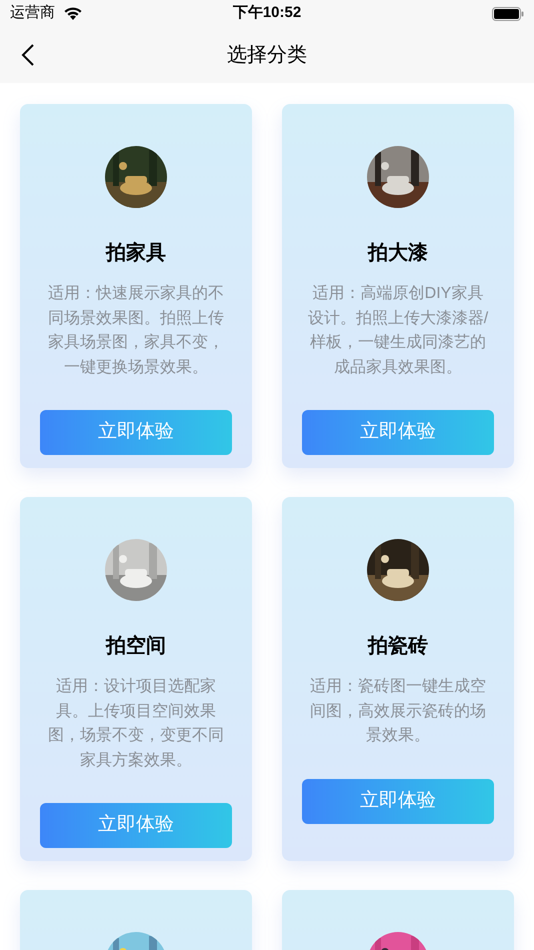 Image resolution: width=534 pixels, height=950 pixels. What do you see at coordinates (136, 253) in the screenshot?
I see `card-title: 拍家具` at bounding box center [136, 253].